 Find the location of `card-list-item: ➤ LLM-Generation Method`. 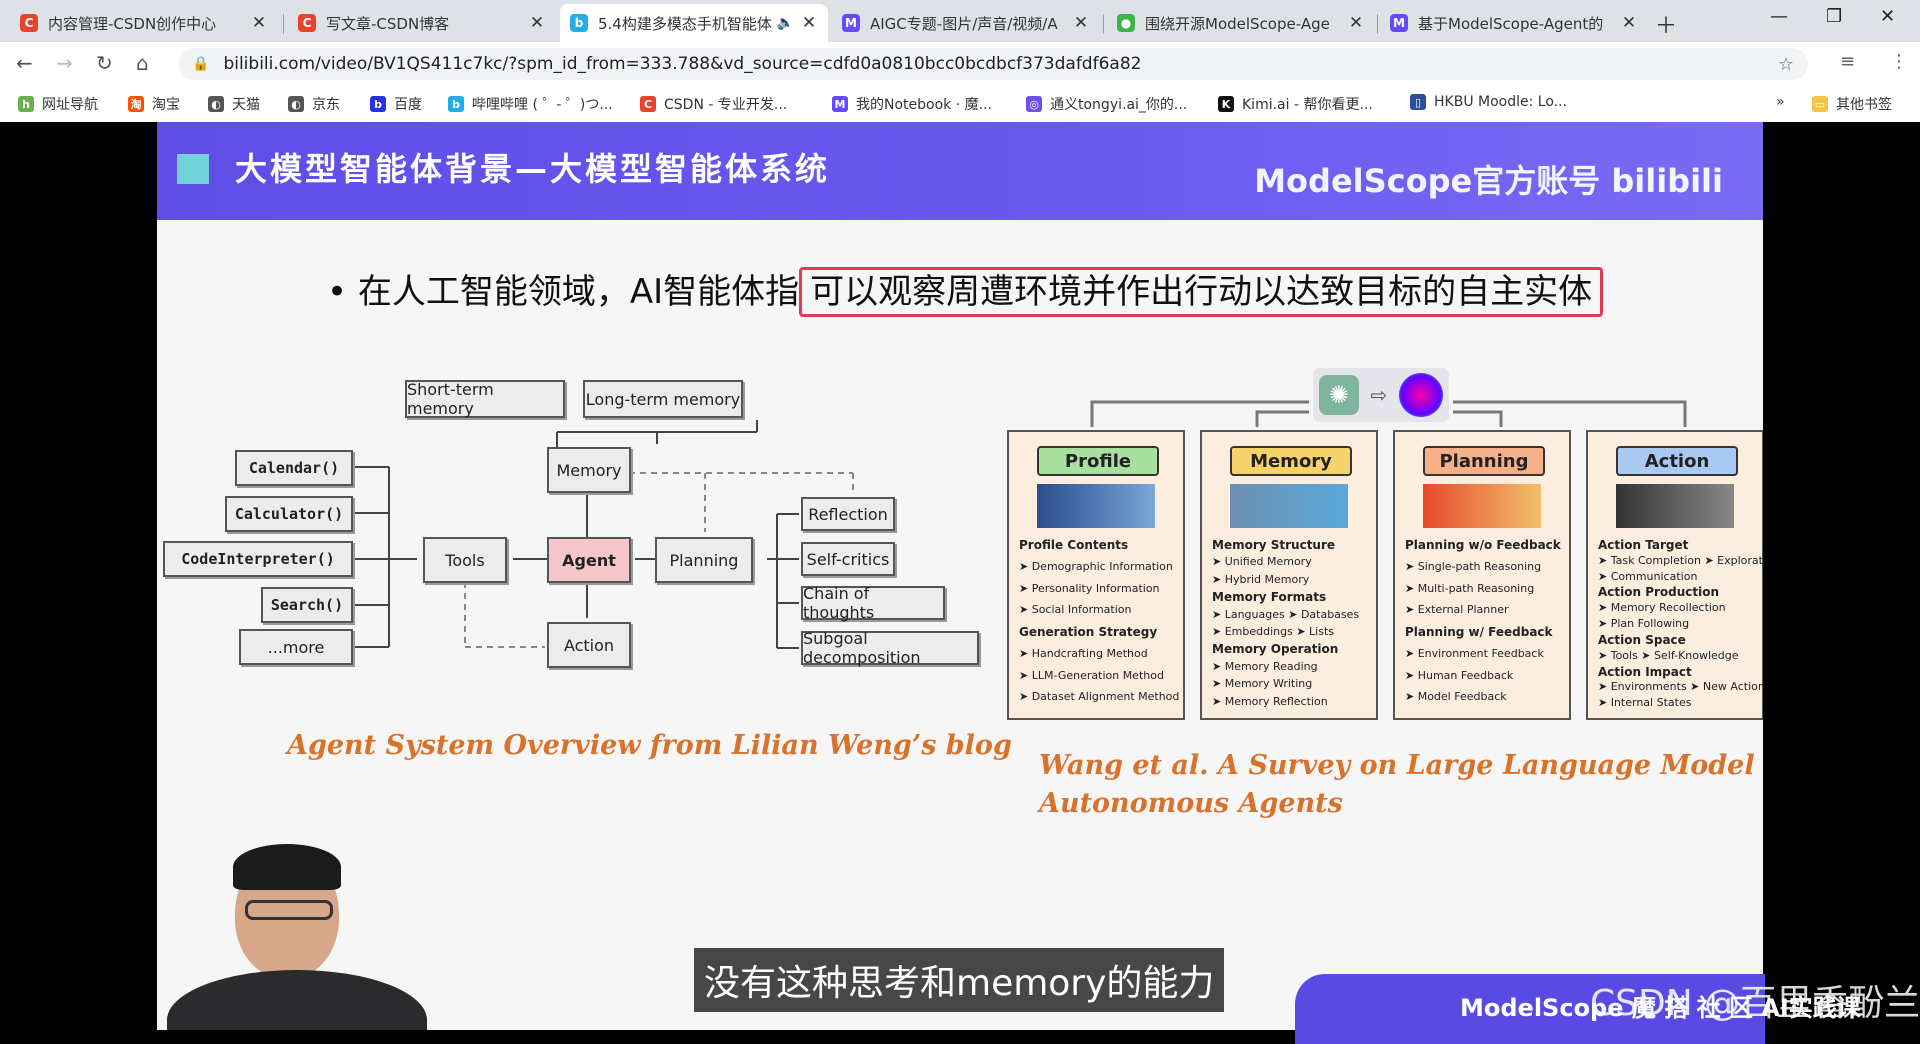

card-list-item: ➤ LLM-Generation Method is located at coordinates (1091, 675).